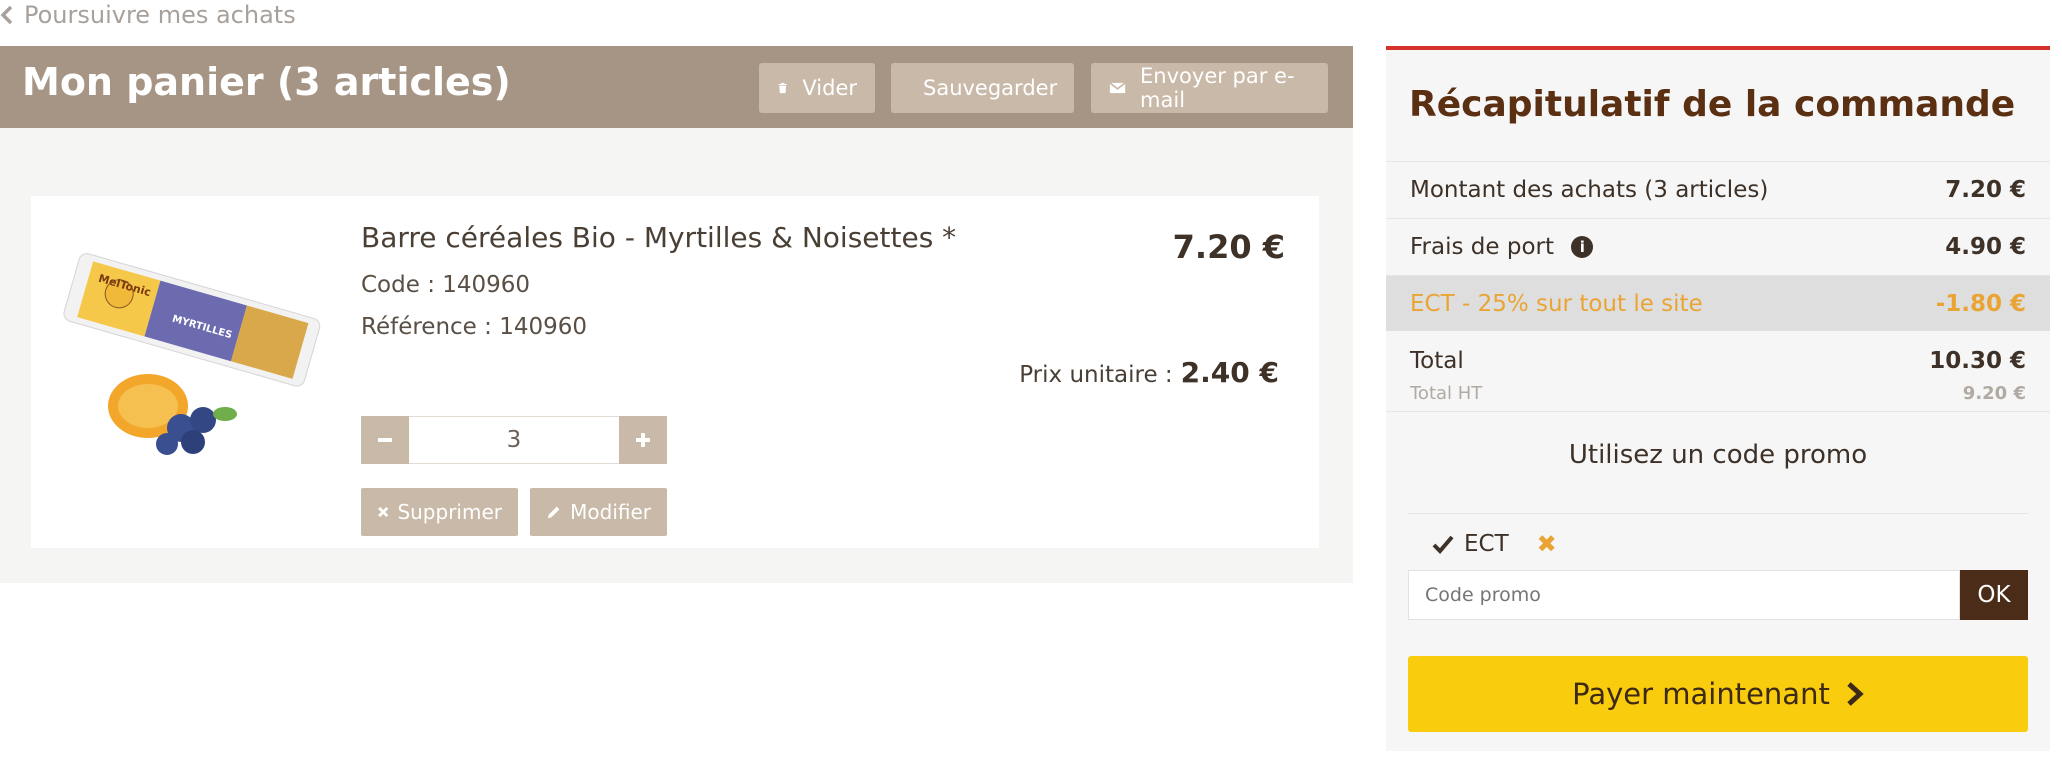  I want to click on total-amount: 10.30 €, so click(1977, 361).